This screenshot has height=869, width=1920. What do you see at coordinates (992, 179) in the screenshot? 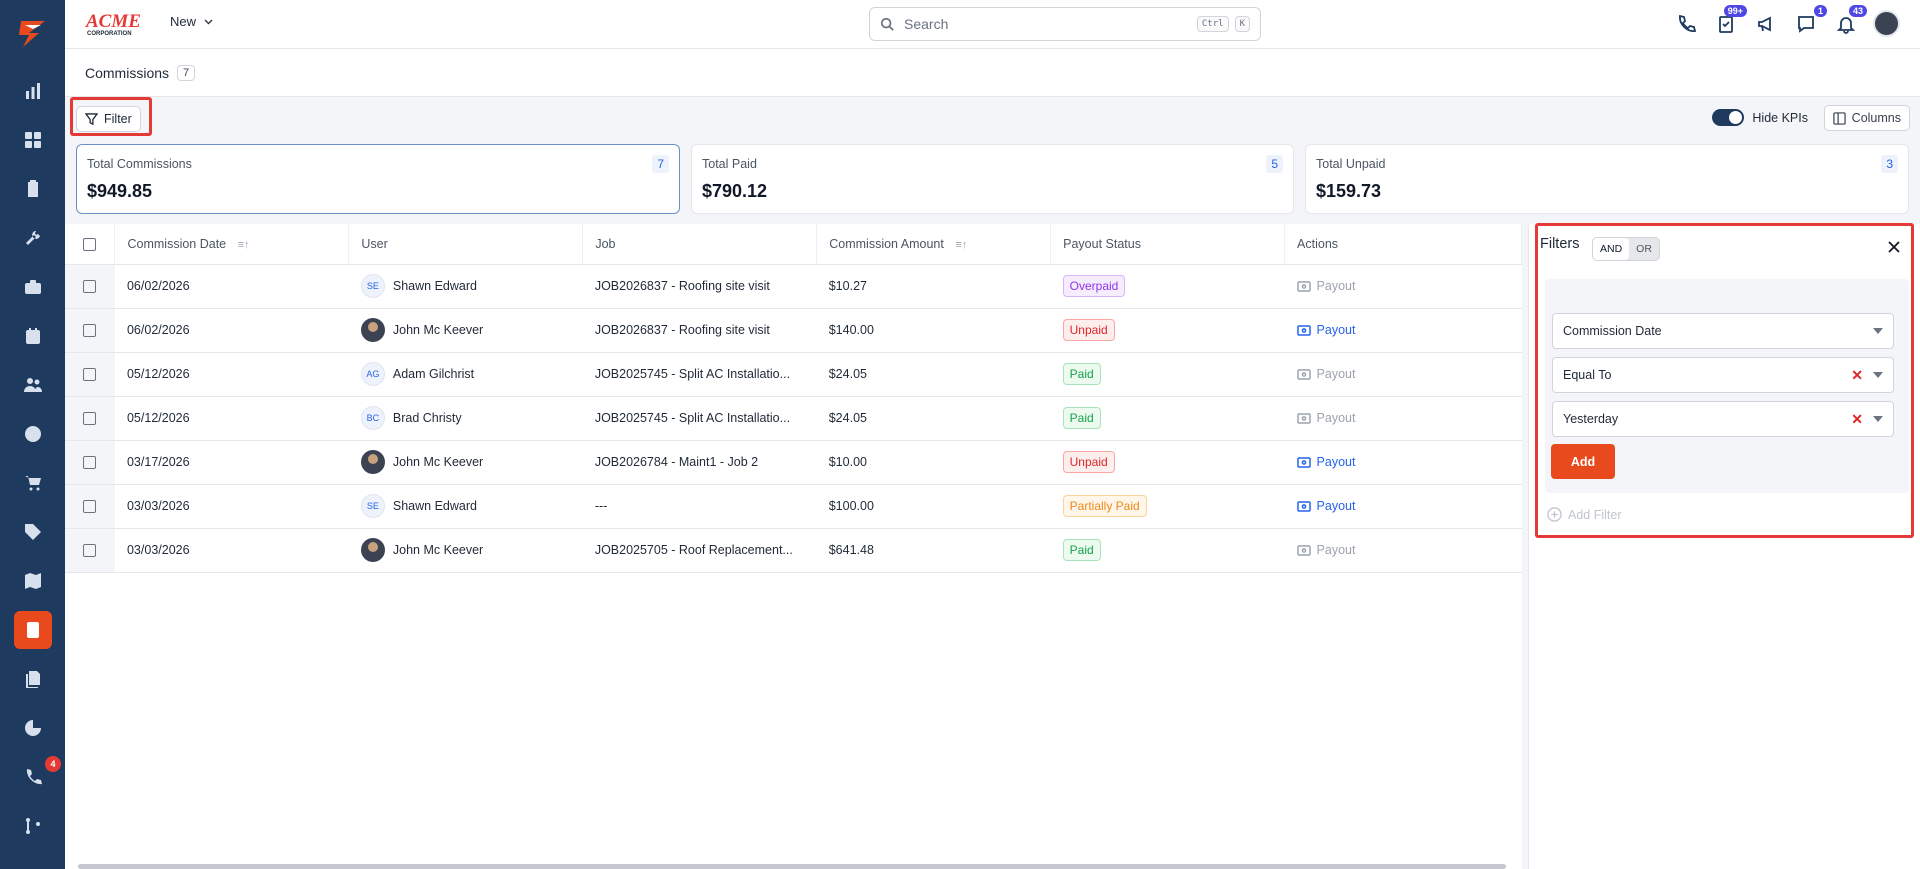
I see `kpi-total-paid: Total Paid $790.12 5` at bounding box center [992, 179].